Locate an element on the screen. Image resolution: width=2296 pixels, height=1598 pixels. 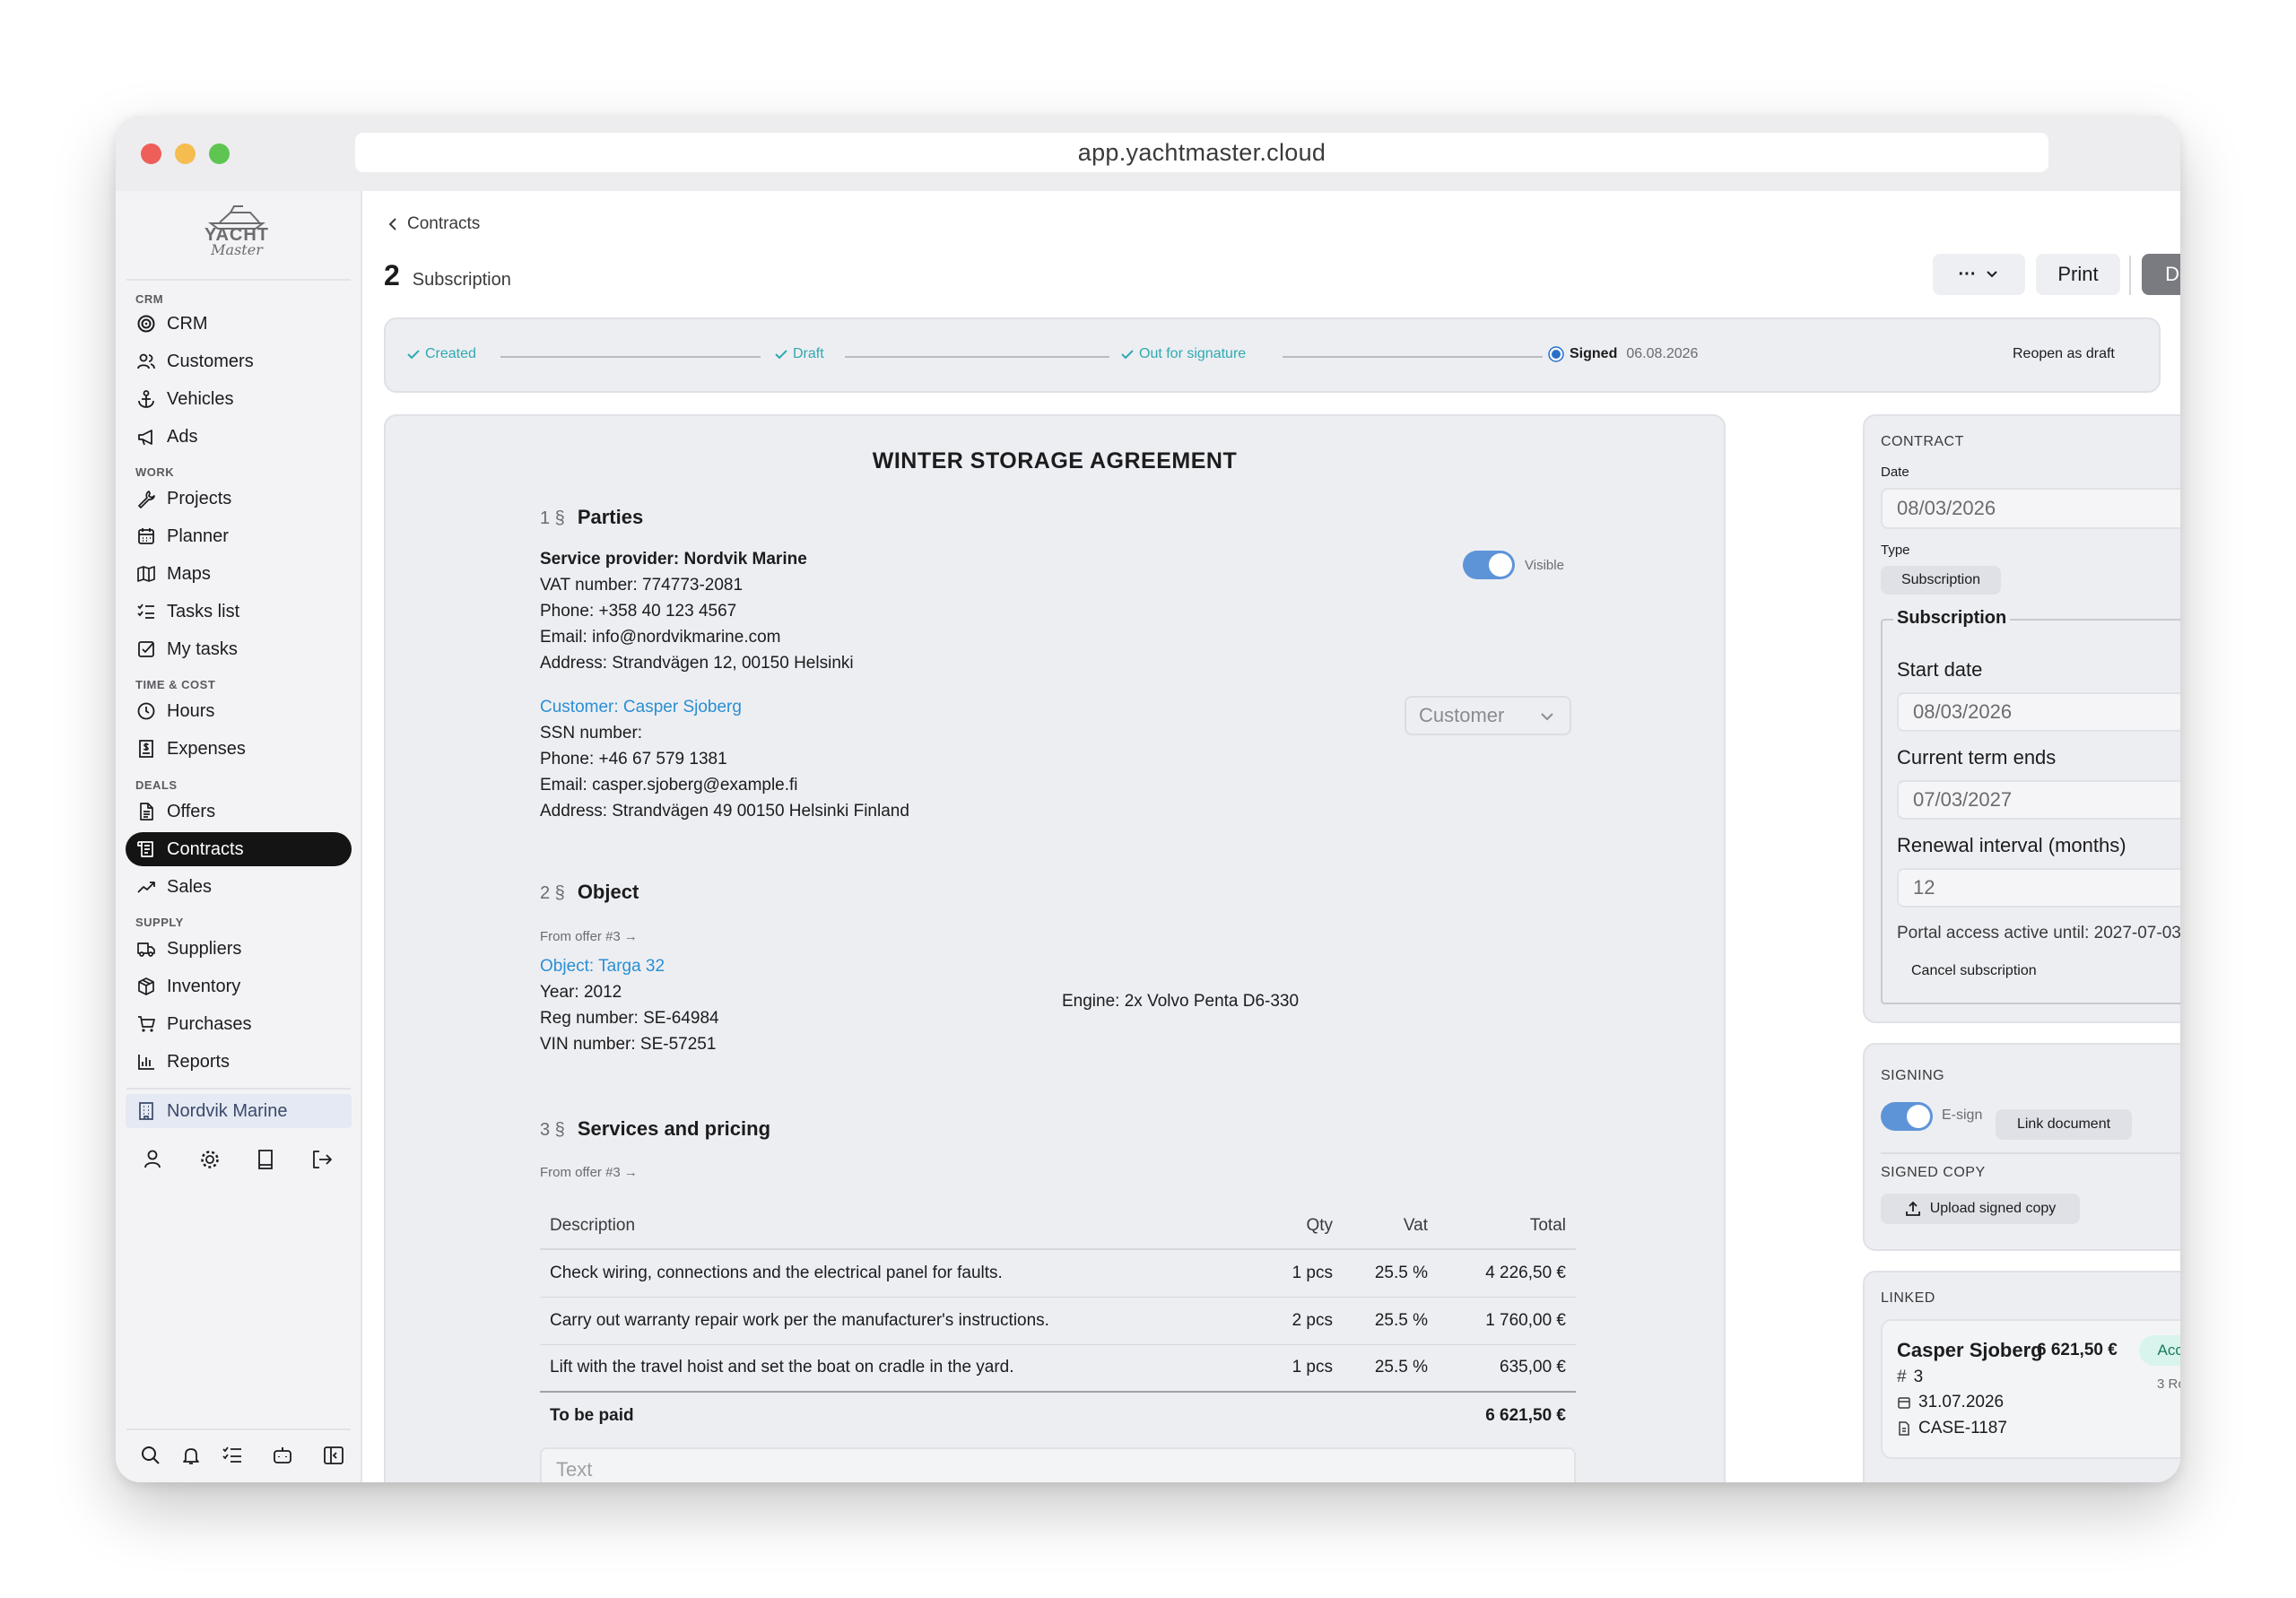
total-value: 6 621,50 € is located at coordinates (1507, 1415).